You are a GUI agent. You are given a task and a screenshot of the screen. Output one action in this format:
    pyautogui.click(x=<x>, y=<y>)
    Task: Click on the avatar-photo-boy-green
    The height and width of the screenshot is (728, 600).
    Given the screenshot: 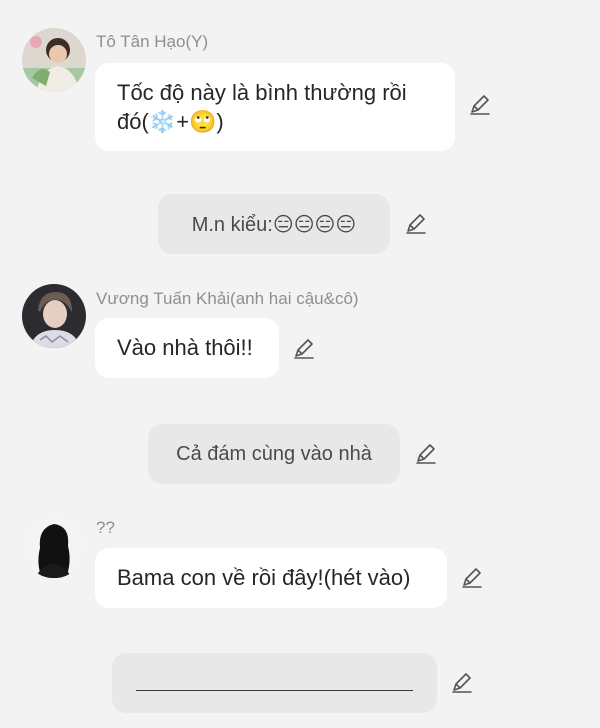 What is the action you would take?
    pyautogui.click(x=54, y=60)
    